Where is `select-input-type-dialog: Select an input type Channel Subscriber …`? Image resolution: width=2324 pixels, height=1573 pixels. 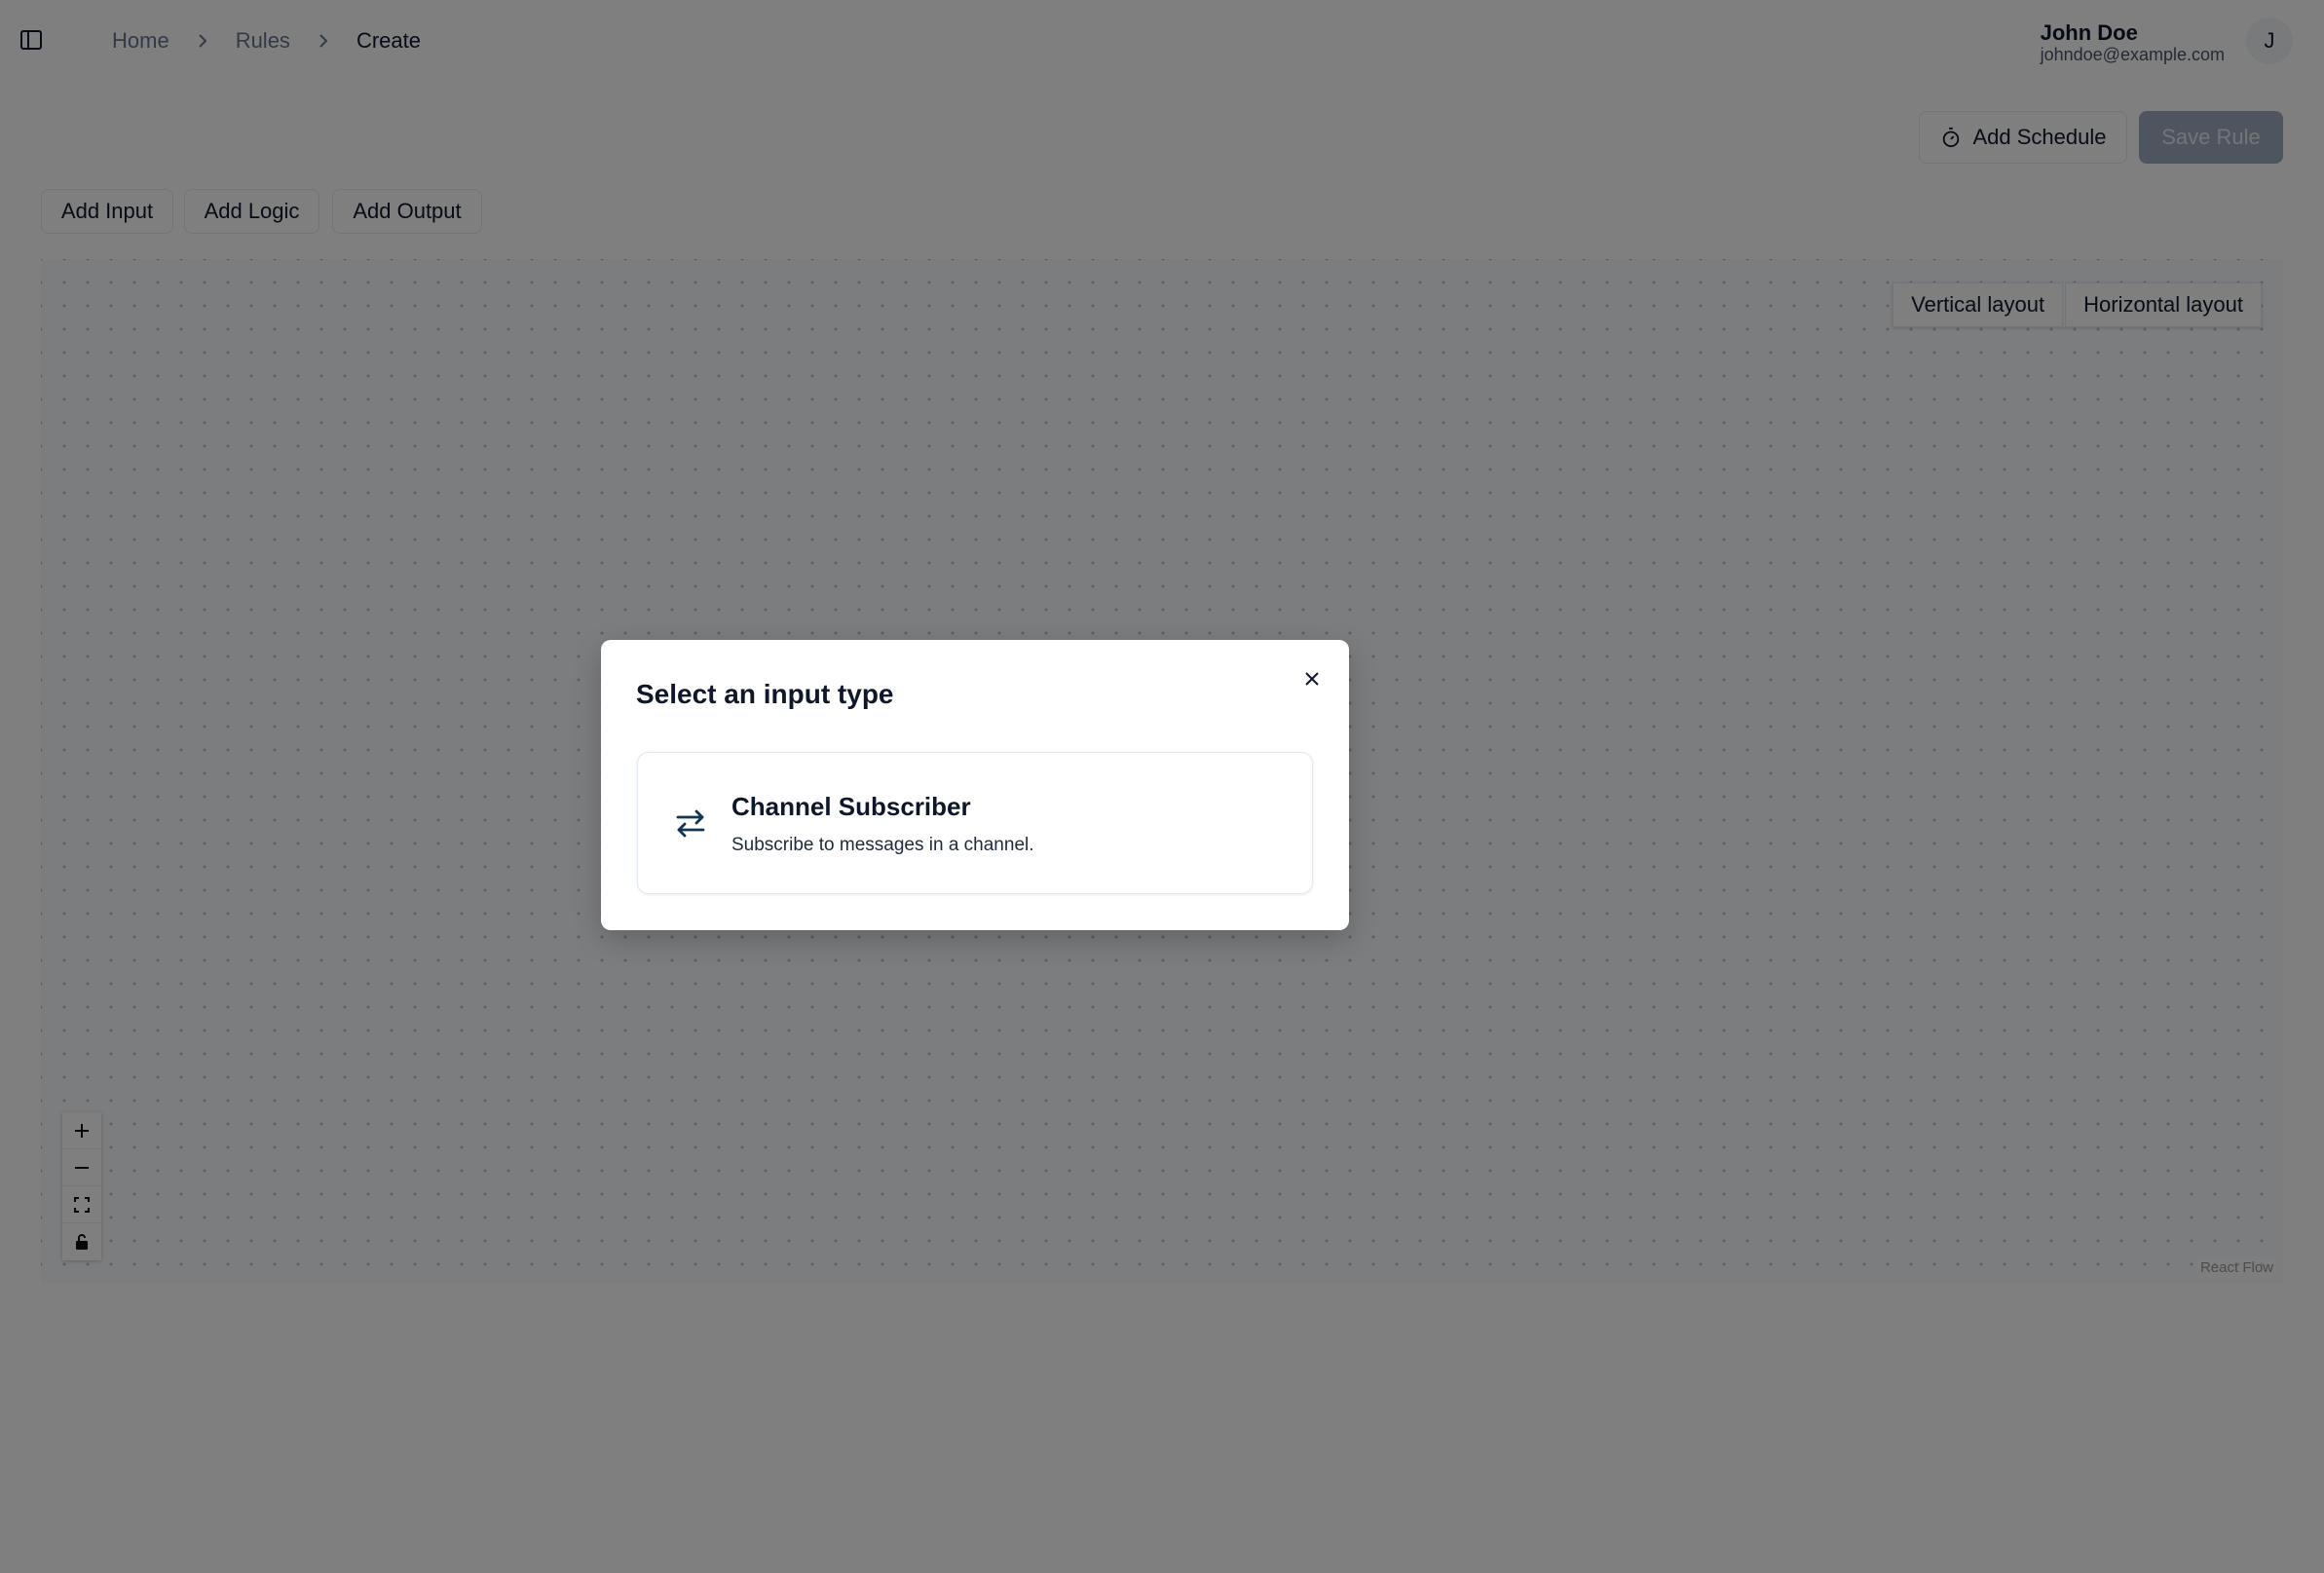 select-input-type-dialog: Select an input type Channel Subscriber … is located at coordinates (975, 785).